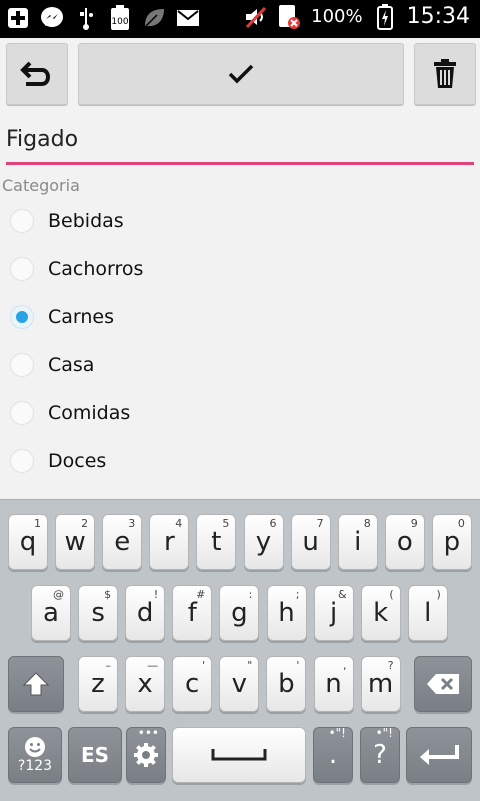  I want to click on radio-item-casa: Casa, so click(240, 365).